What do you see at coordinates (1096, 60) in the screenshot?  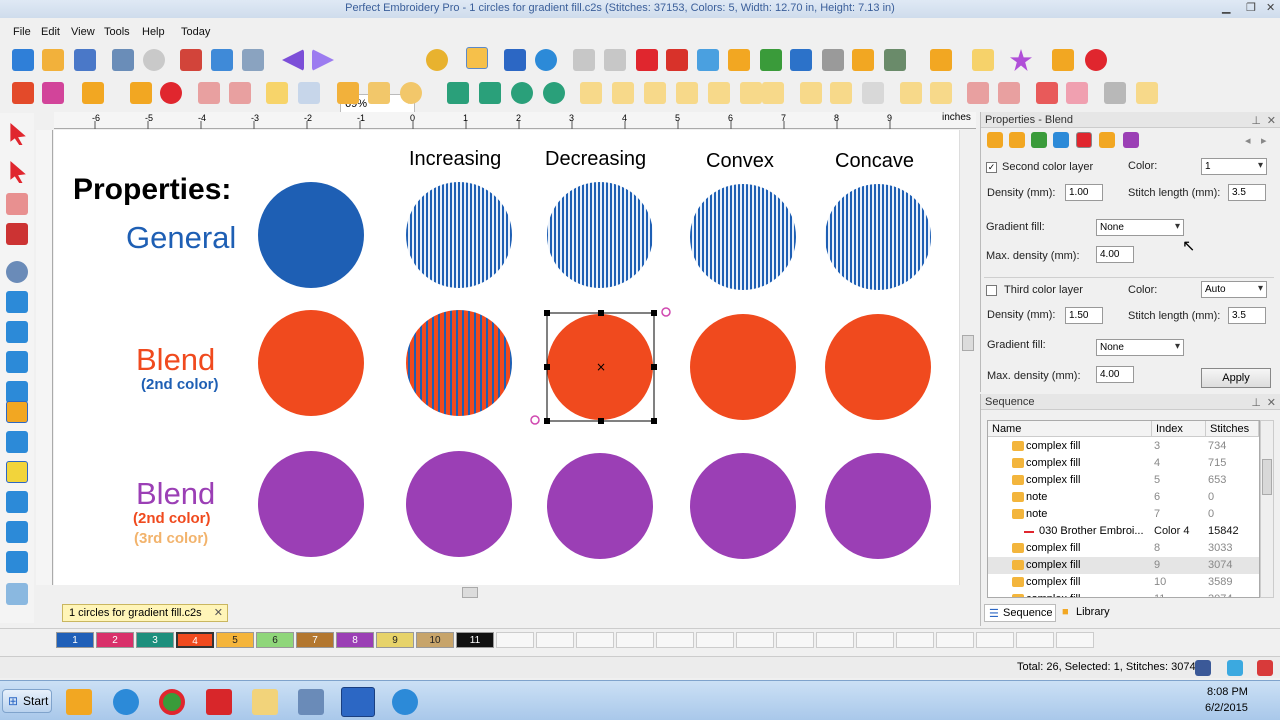 I see `no-icon` at bounding box center [1096, 60].